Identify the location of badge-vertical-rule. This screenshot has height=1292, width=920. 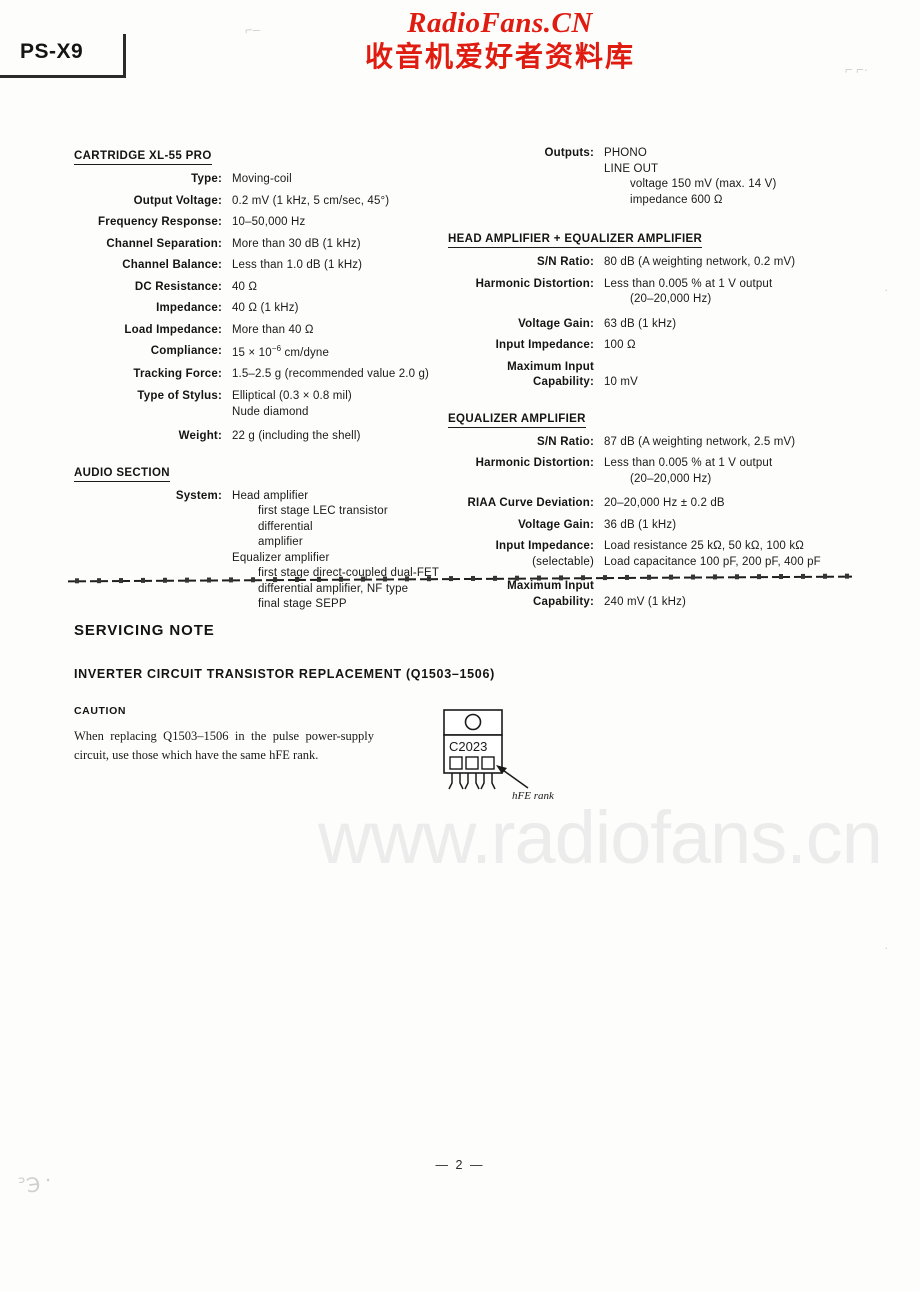
(124, 56).